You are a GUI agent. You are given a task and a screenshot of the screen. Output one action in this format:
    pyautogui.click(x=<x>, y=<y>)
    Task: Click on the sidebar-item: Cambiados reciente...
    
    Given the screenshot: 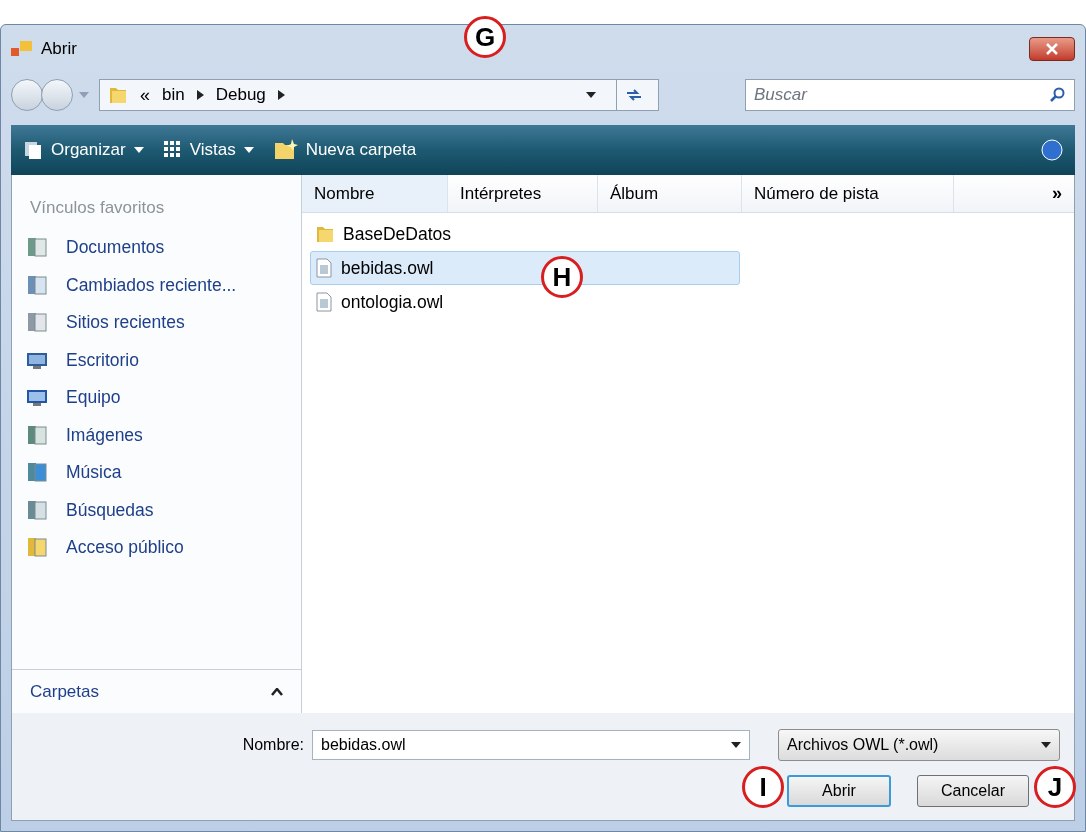 What is the action you would take?
    pyautogui.click(x=156, y=285)
    